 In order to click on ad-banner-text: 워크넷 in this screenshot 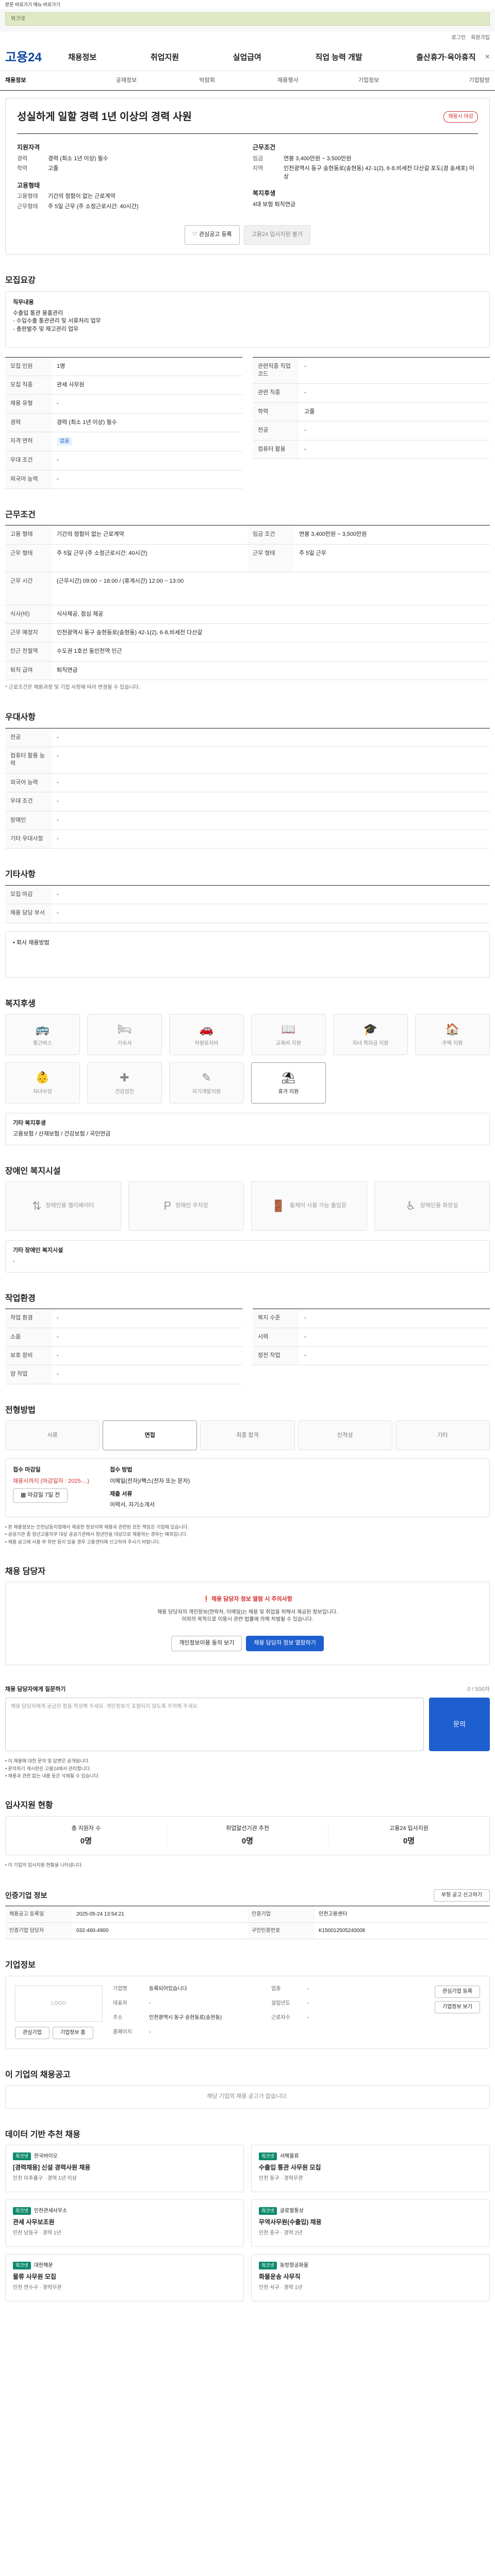, I will do `click(247, 19)`.